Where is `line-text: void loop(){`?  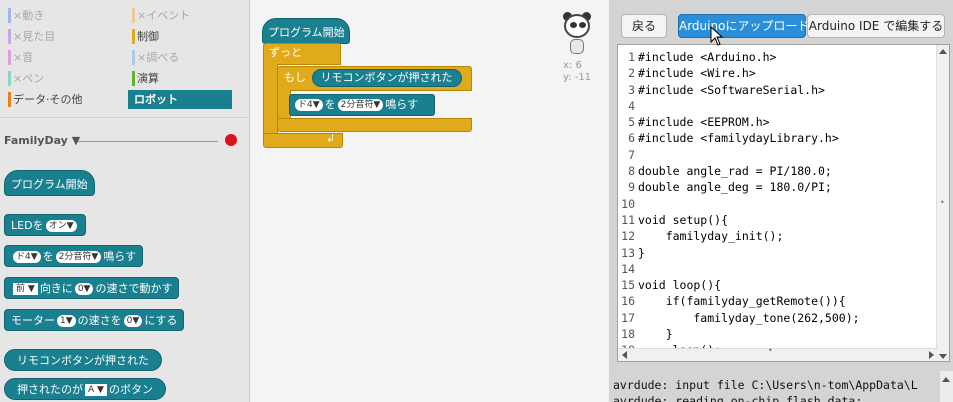 line-text: void loop(){ is located at coordinates (680, 285).